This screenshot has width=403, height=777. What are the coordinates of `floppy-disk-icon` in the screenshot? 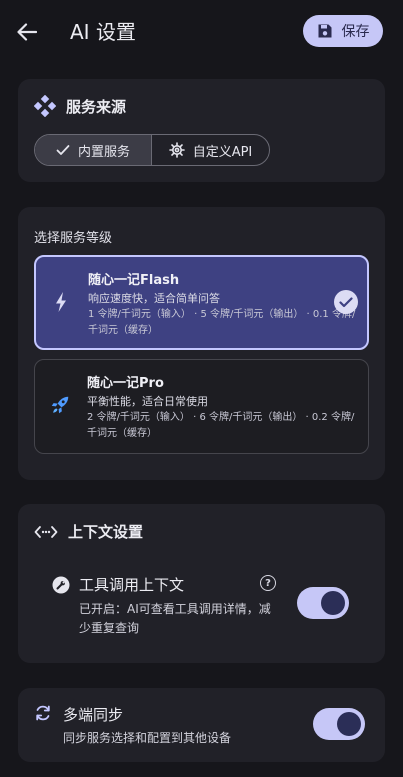 It's located at (324, 31).